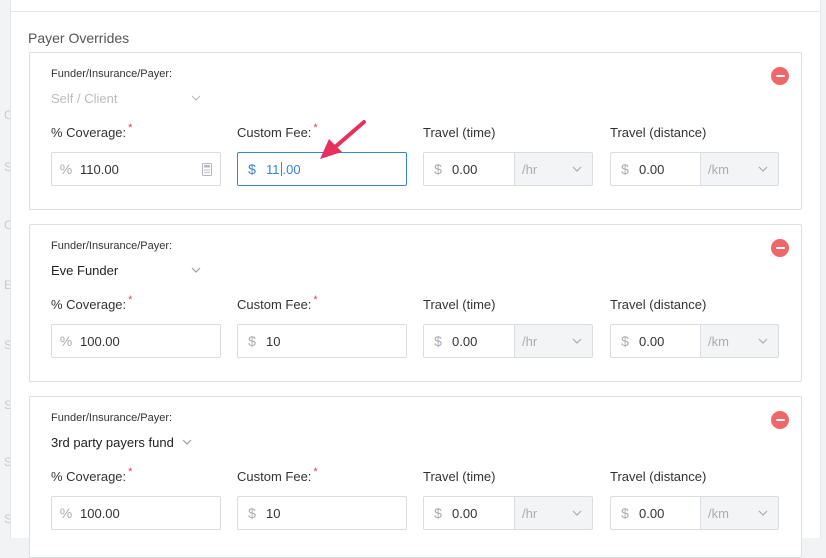  I want to click on text-caret, so click(281, 168).